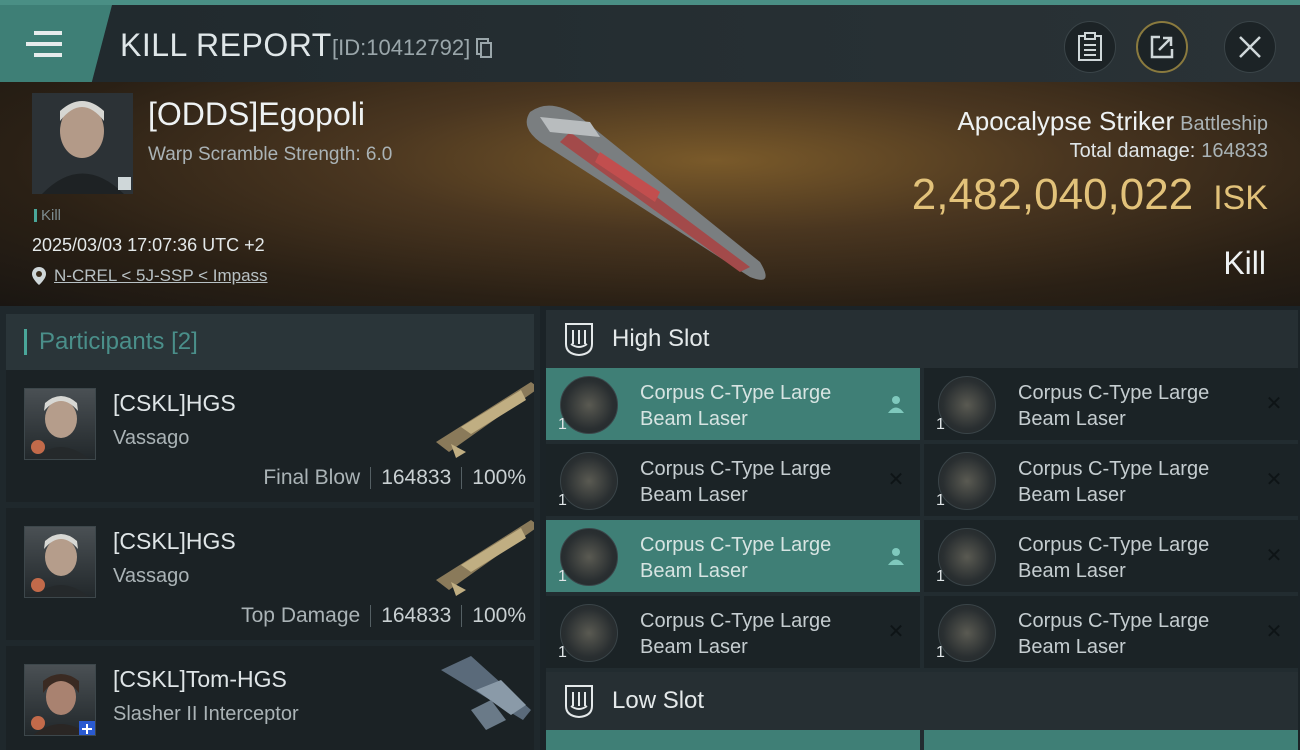 The width and height of the screenshot is (1300, 750). I want to click on kill-tag-bar, so click(35, 215).